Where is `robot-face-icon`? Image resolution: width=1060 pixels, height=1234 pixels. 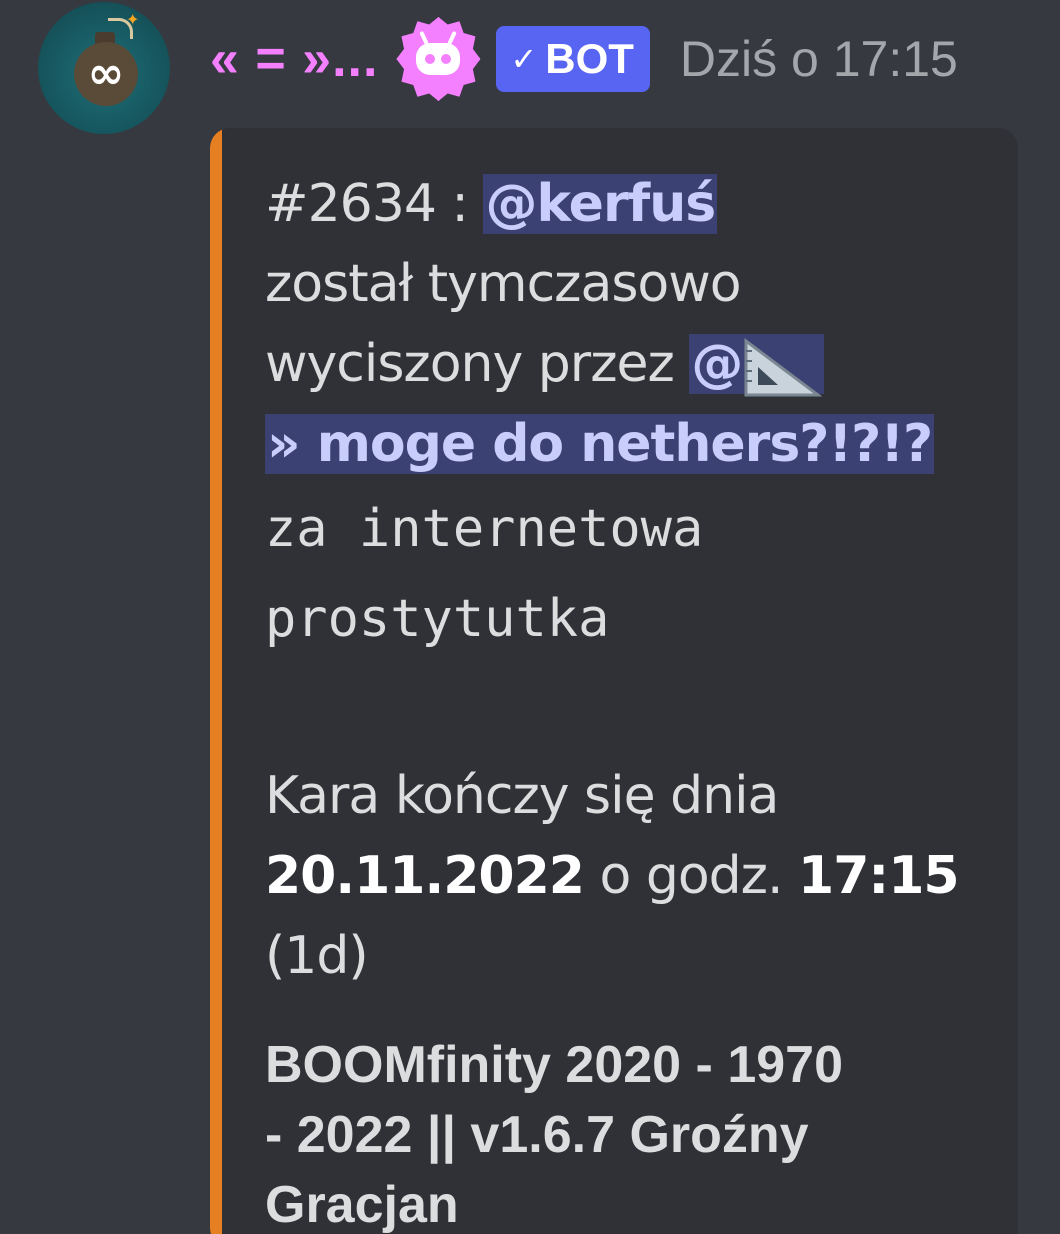 robot-face-icon is located at coordinates (438, 59).